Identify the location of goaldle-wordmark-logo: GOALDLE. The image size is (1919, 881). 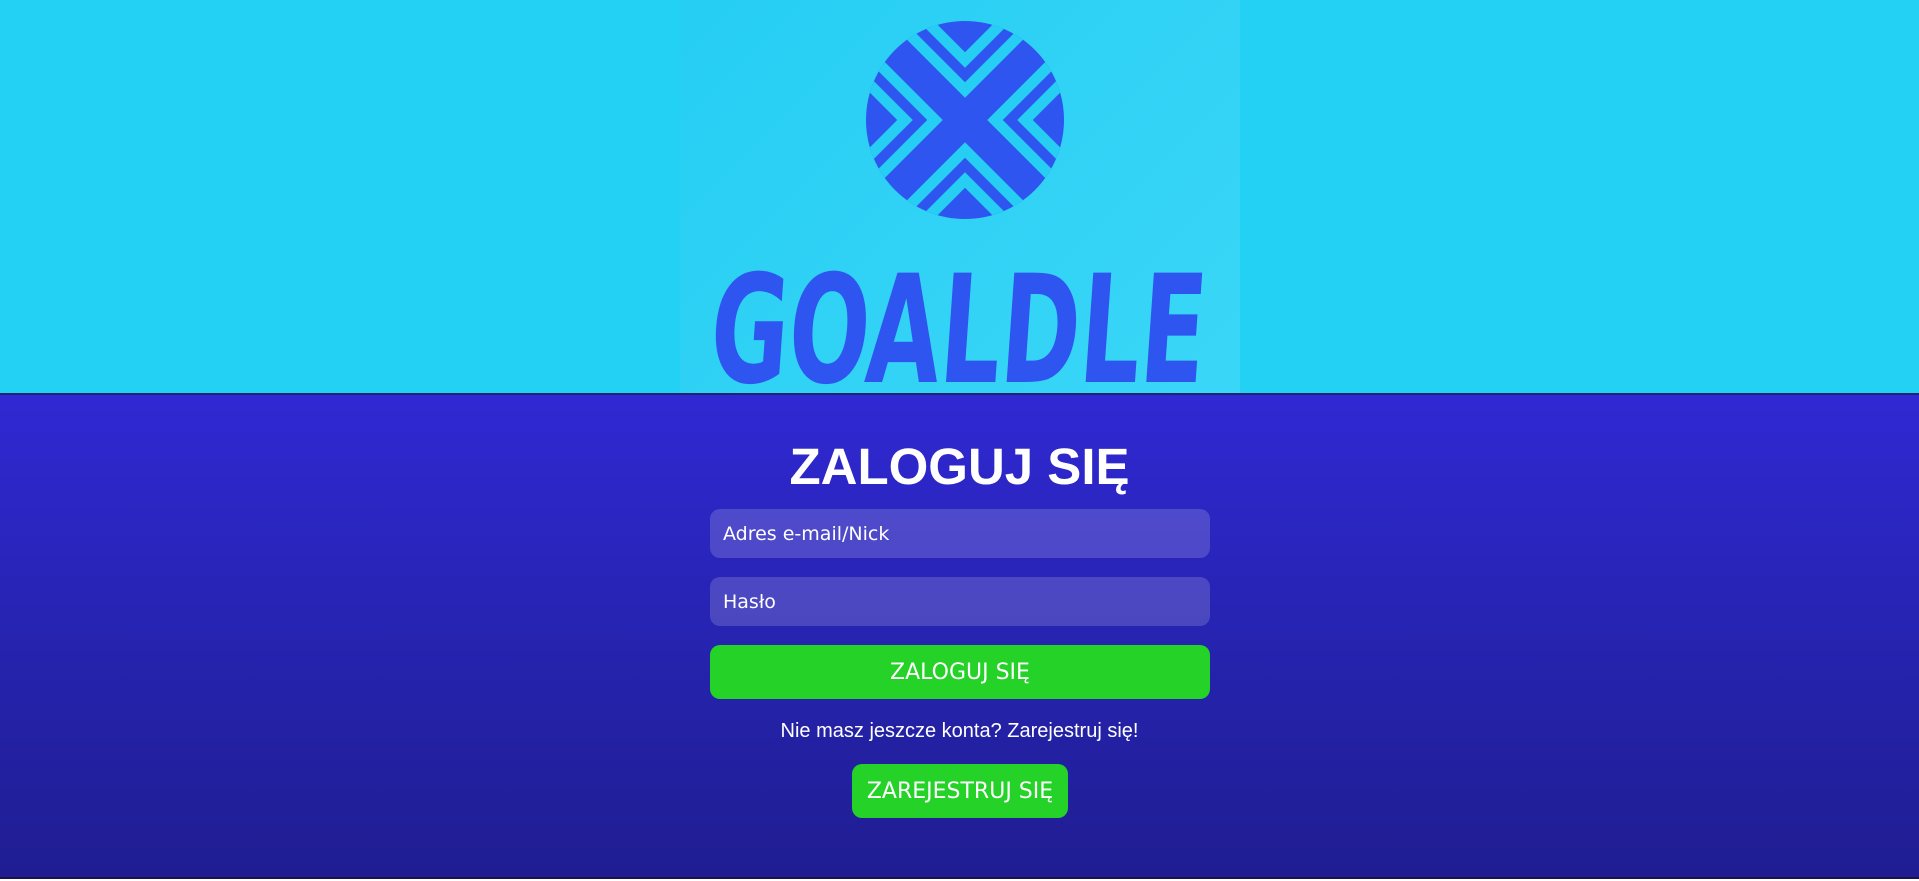
(965, 316).